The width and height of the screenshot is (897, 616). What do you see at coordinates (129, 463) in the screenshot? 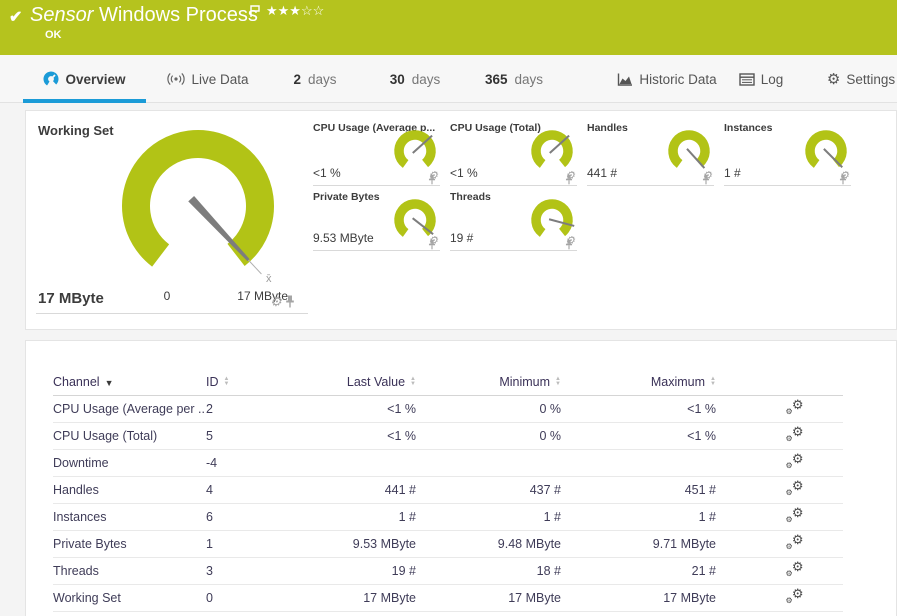
I see `channel-name: Downtime` at bounding box center [129, 463].